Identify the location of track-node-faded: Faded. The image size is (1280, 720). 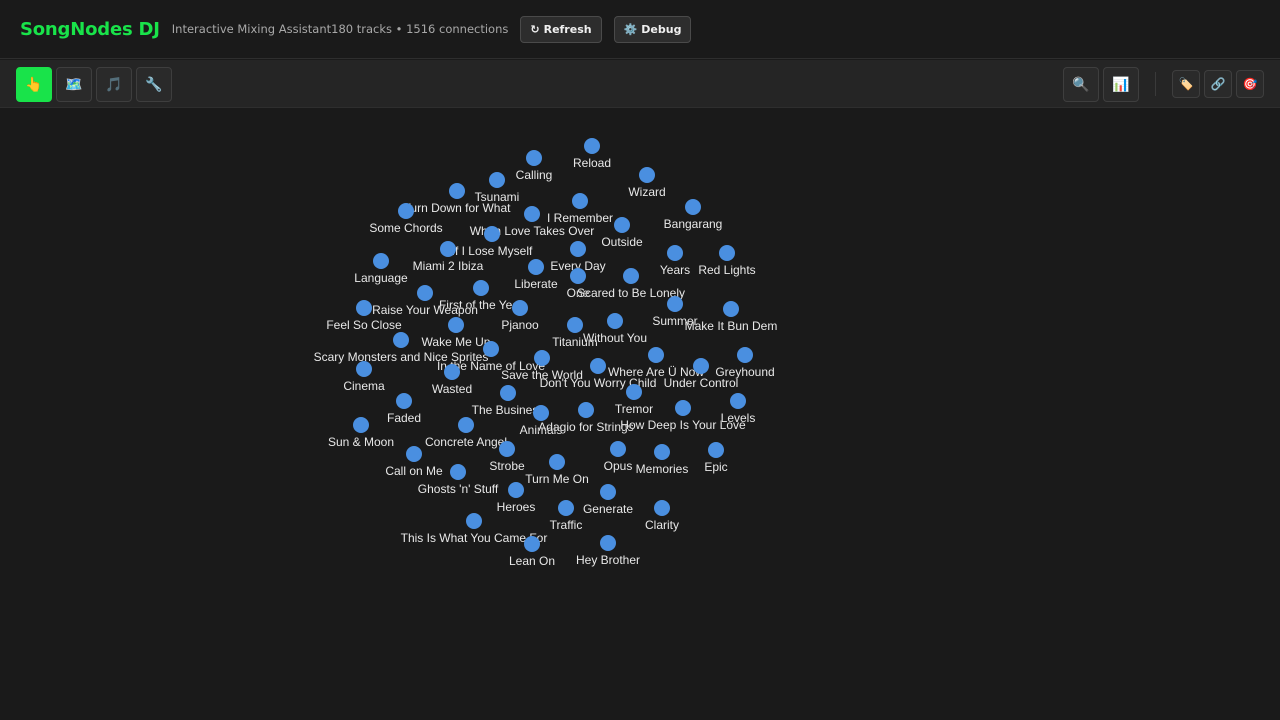
(404, 409).